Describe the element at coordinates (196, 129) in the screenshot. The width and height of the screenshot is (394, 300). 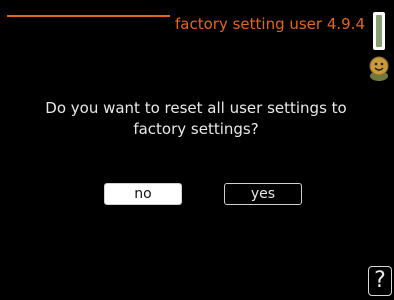
I see `confirmation-line-2: factory settings?` at that location.